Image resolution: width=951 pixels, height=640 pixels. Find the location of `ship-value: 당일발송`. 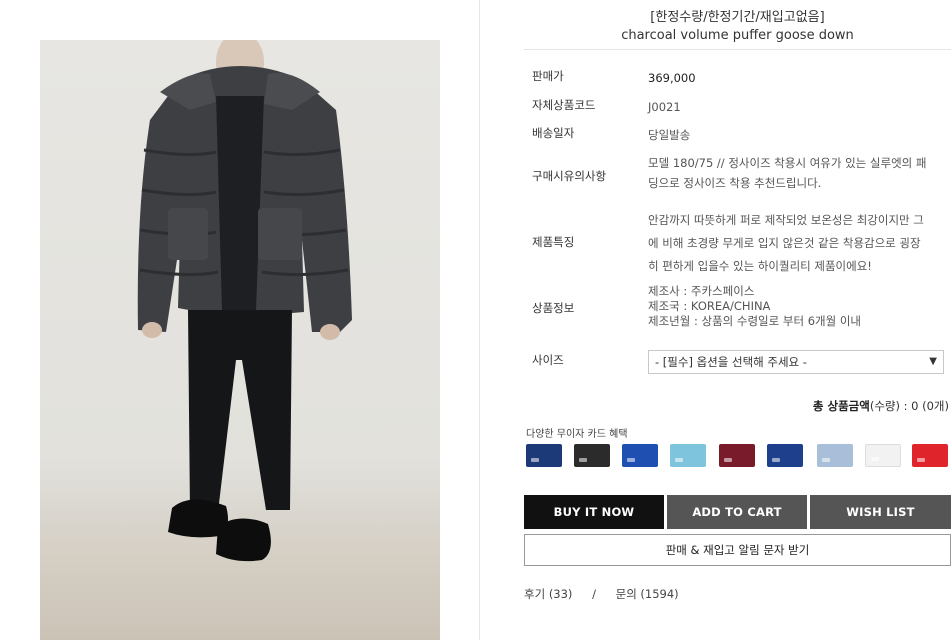

ship-value: 당일발송 is located at coordinates (669, 135).